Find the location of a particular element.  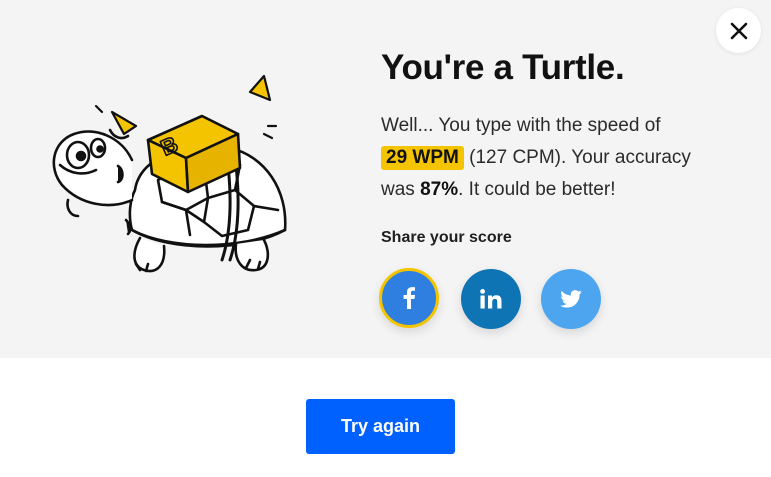

accuracy-suffix: . It could be better! is located at coordinates (537, 189).